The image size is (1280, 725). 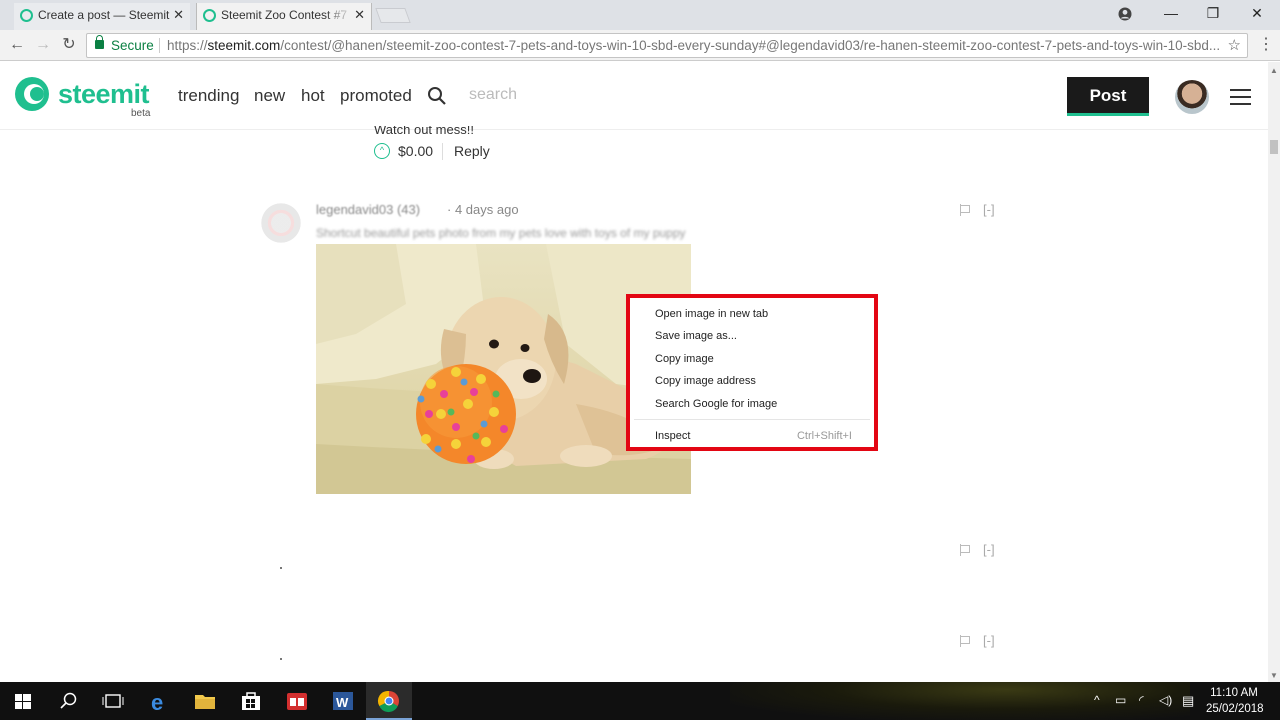 I want to click on brand-name: steemit, so click(x=104, y=94).